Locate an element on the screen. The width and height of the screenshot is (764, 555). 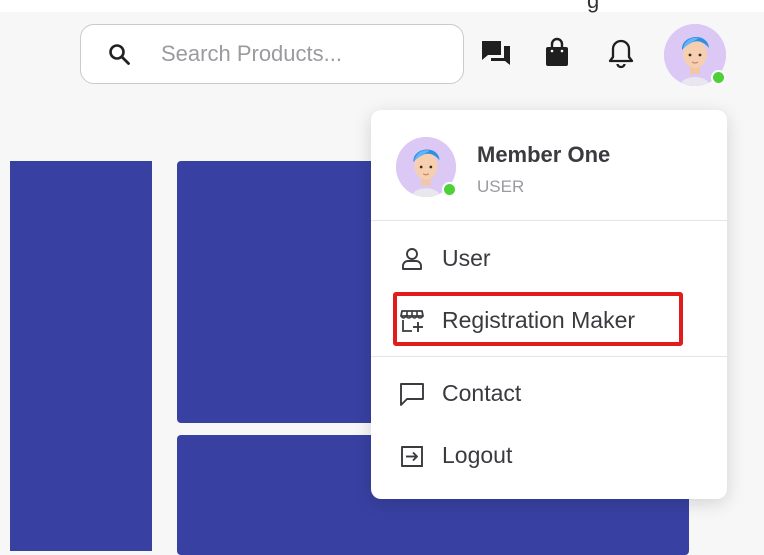
user-role: USER is located at coordinates (501, 186).